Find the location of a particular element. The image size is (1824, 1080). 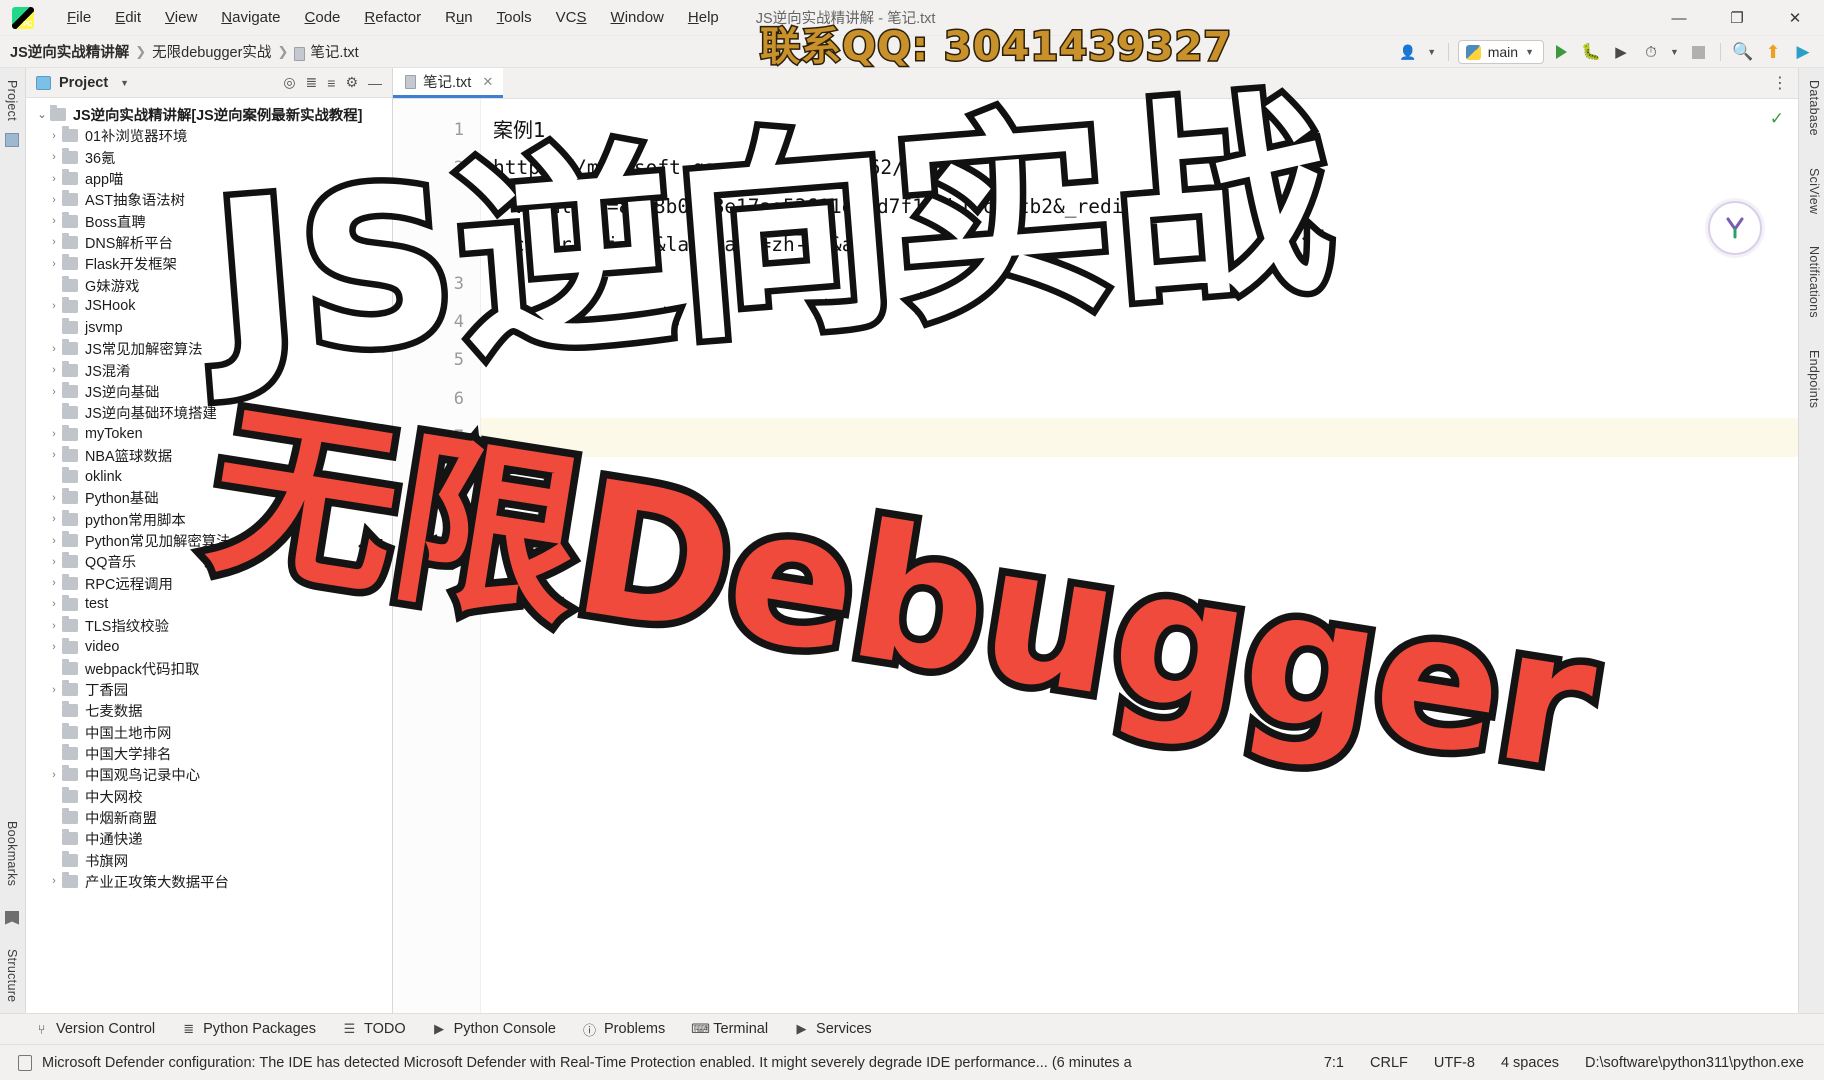

sidebar-item-endpoints: Endpoints is located at coordinates (1814, 379).